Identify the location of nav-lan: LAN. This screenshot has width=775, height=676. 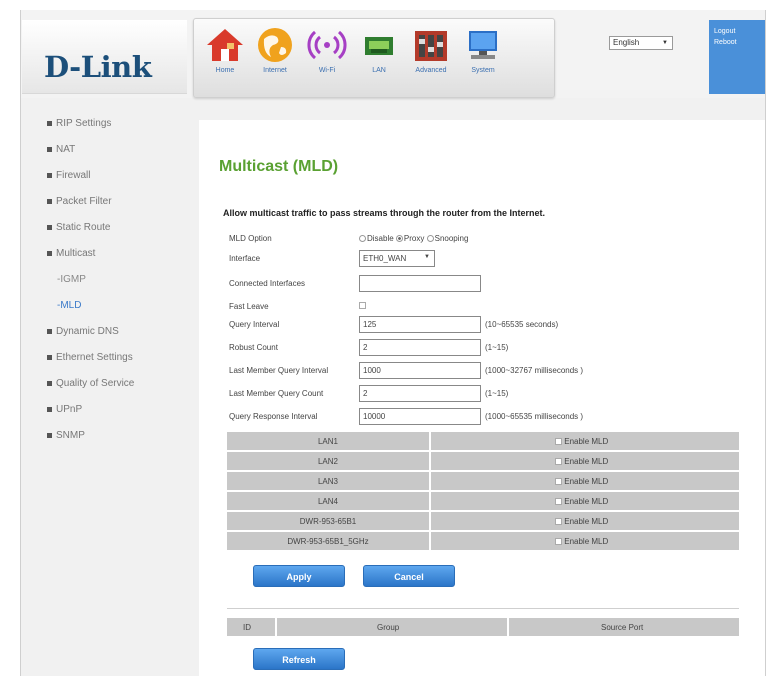
(379, 58).